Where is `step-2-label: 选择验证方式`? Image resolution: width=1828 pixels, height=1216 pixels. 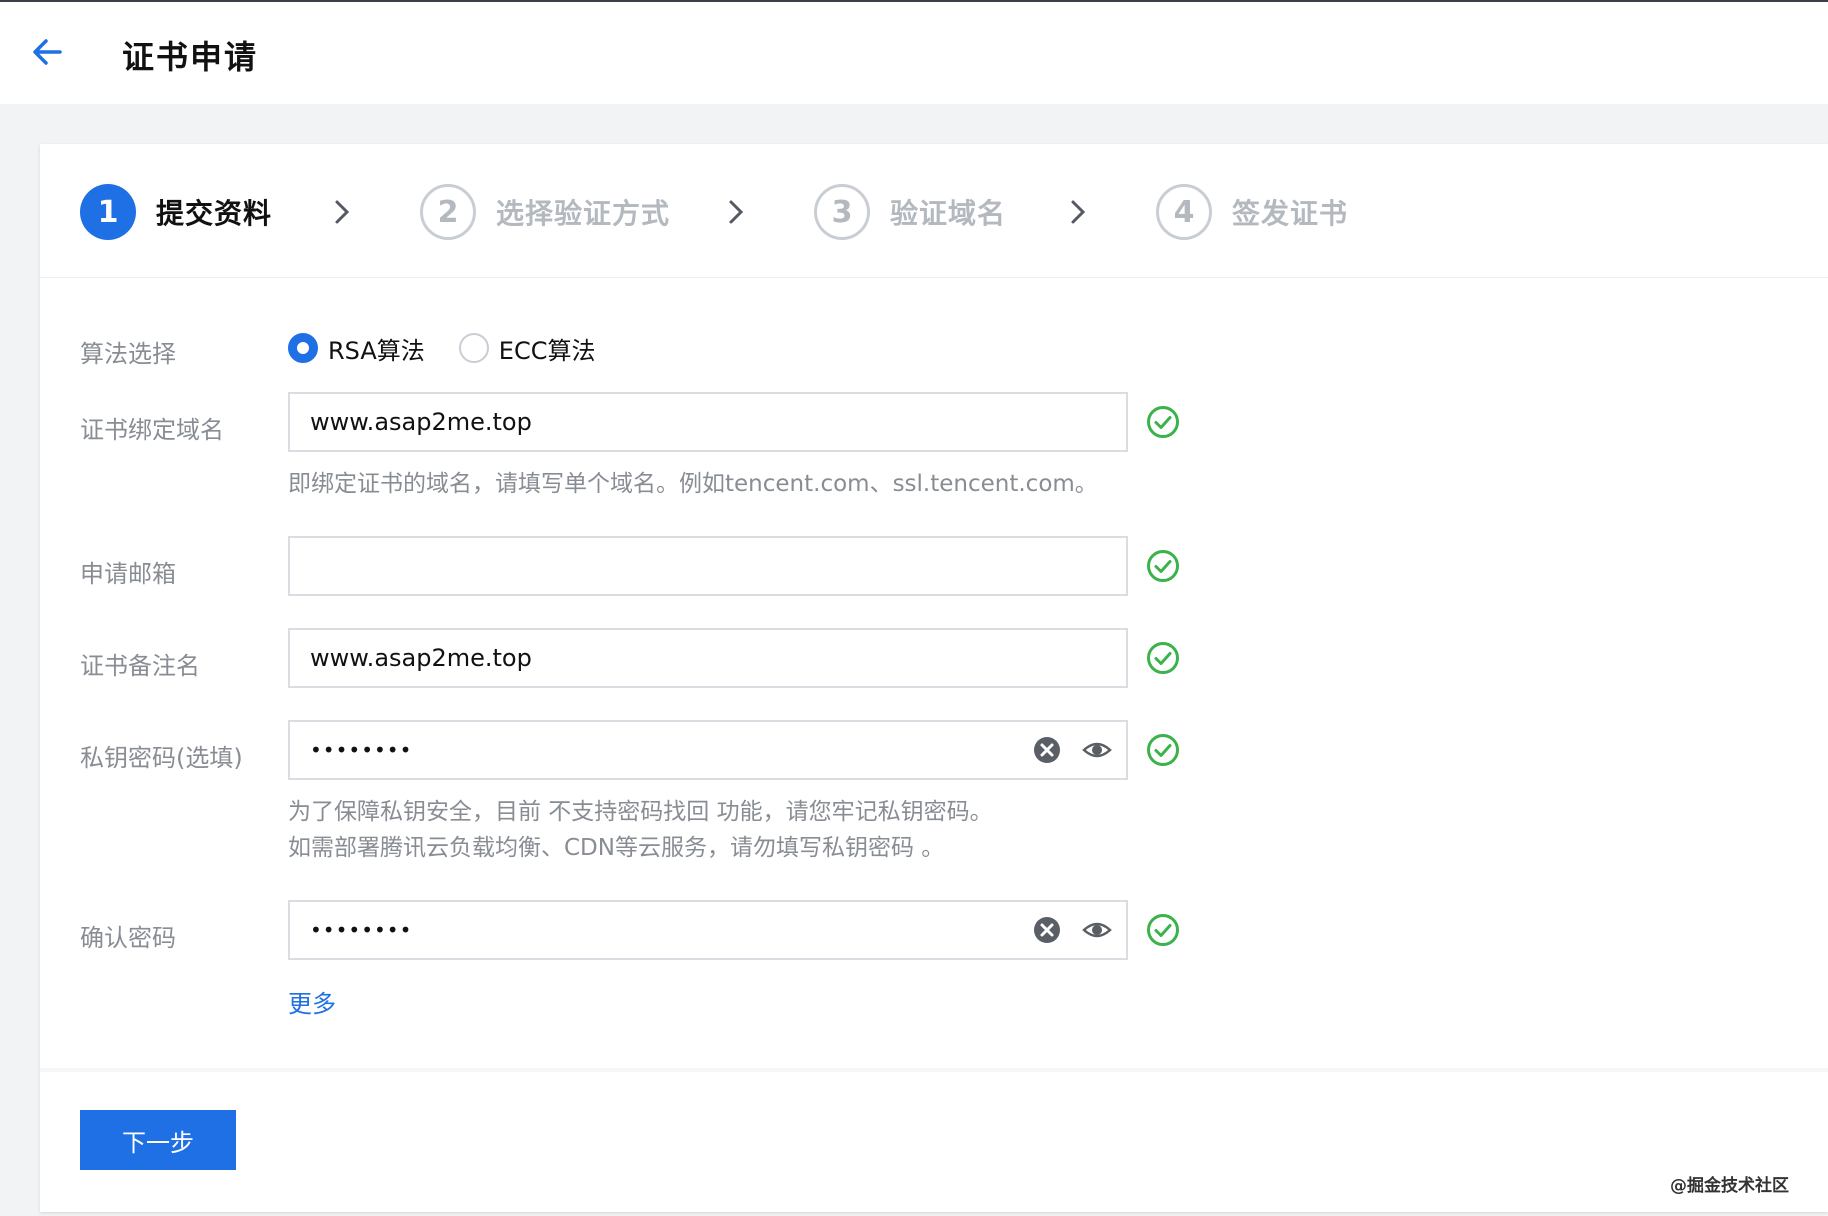
step-2-label: 选择验证方式 is located at coordinates (583, 213).